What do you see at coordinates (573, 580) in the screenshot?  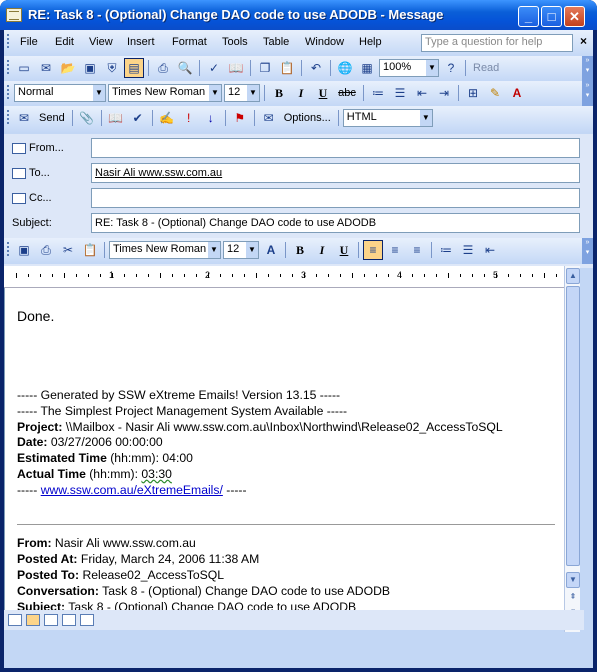 I see `scroll-down-icon: ▼` at bounding box center [573, 580].